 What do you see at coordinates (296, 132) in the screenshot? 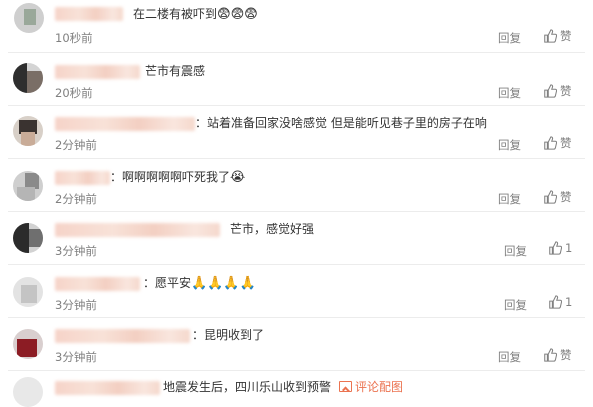
I see `comment-item: ：站着准备回家没啥感觉 但是能听见巷子里的房子在响 2分钟前 回复 赞` at bounding box center [296, 132].